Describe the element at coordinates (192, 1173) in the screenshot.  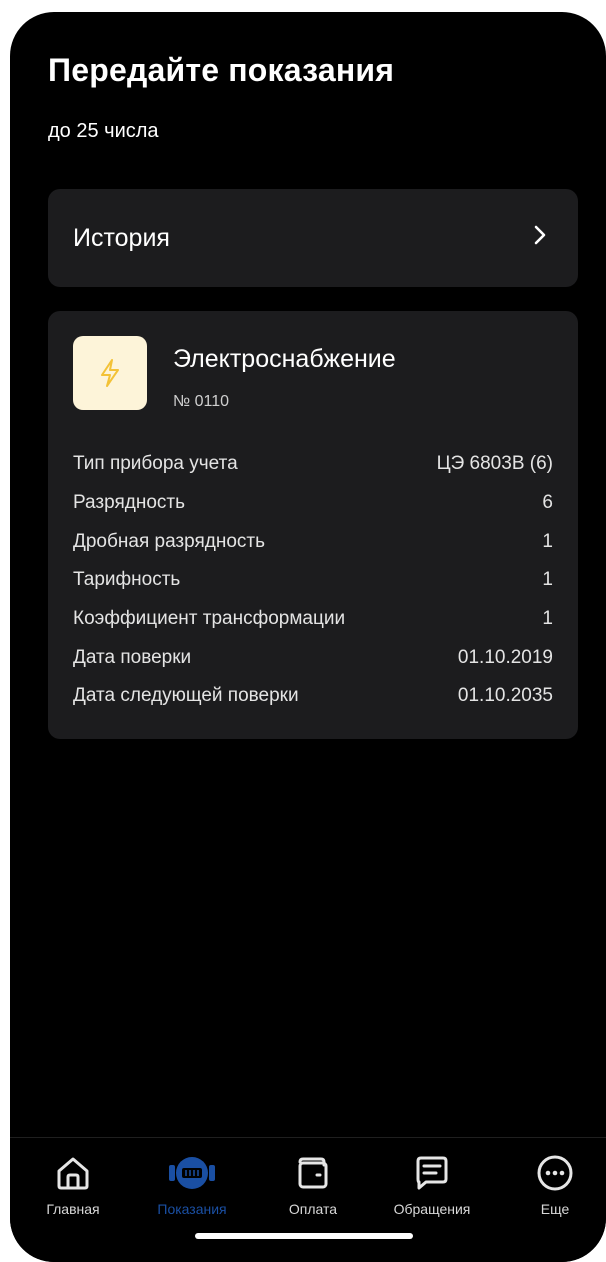
I see `meter-icon` at that location.